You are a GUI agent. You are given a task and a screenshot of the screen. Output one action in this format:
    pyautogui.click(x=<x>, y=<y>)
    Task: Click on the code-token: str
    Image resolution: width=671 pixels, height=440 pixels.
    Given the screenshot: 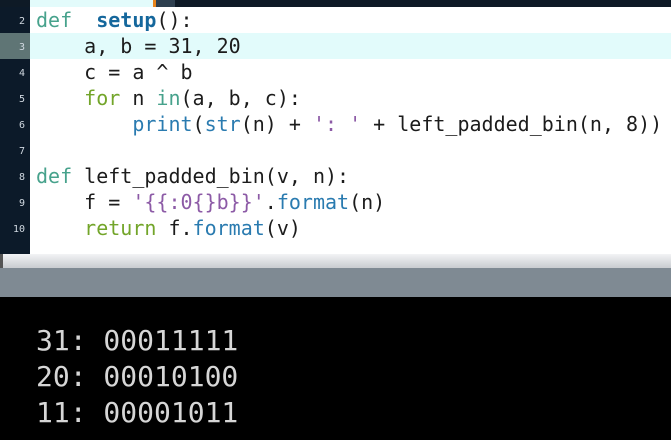 What is the action you would take?
    pyautogui.click(x=222, y=124)
    